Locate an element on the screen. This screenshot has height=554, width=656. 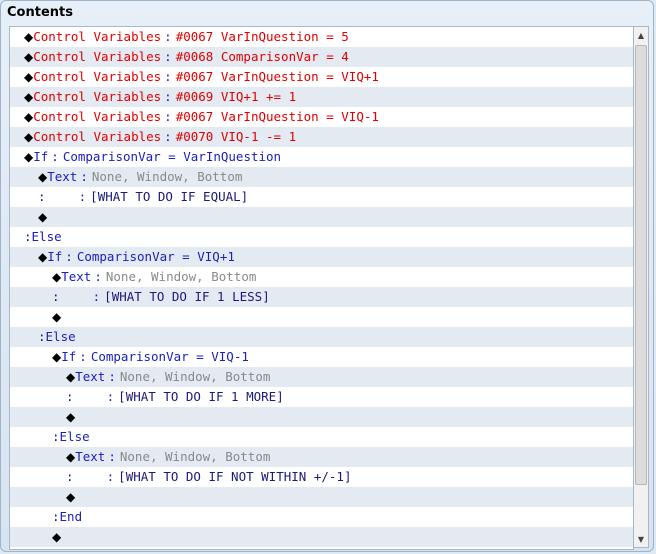
command-line: ◆If: ComparisonVar = VIQ-1 is located at coordinates (321, 357).